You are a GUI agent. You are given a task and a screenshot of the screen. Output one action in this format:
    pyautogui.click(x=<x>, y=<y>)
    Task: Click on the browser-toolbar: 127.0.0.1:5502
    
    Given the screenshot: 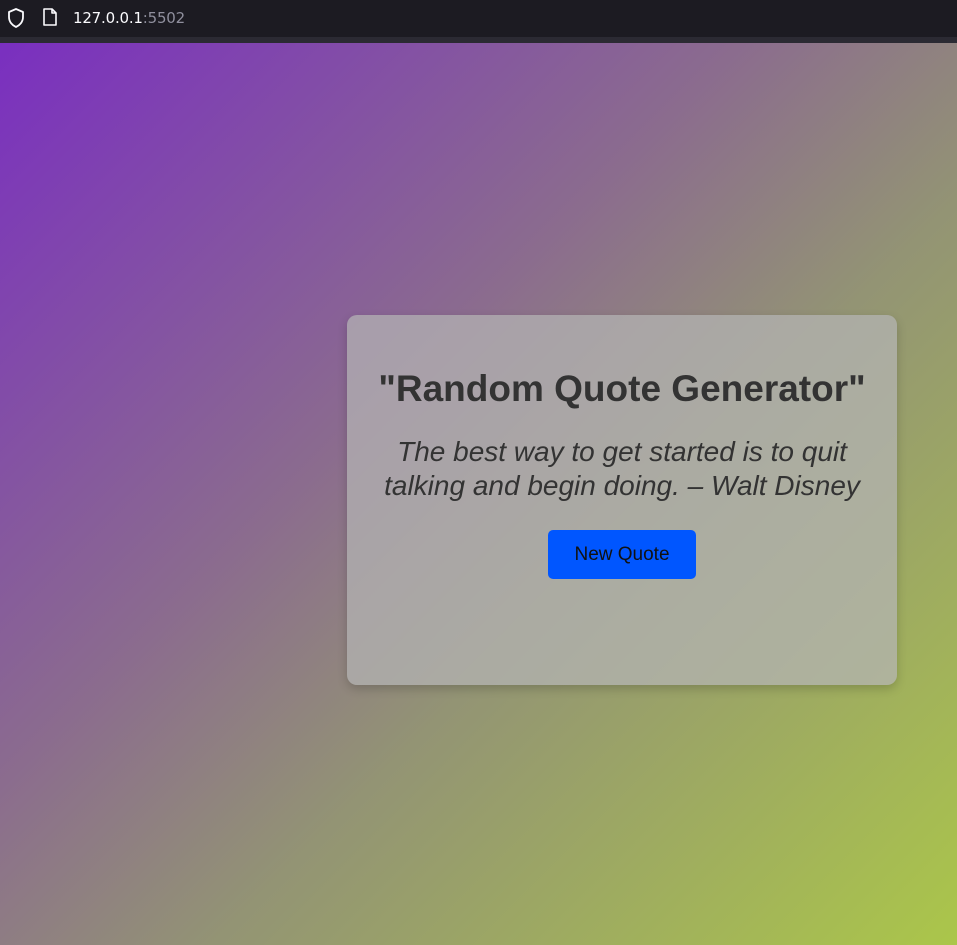 What is the action you would take?
    pyautogui.click(x=478, y=18)
    